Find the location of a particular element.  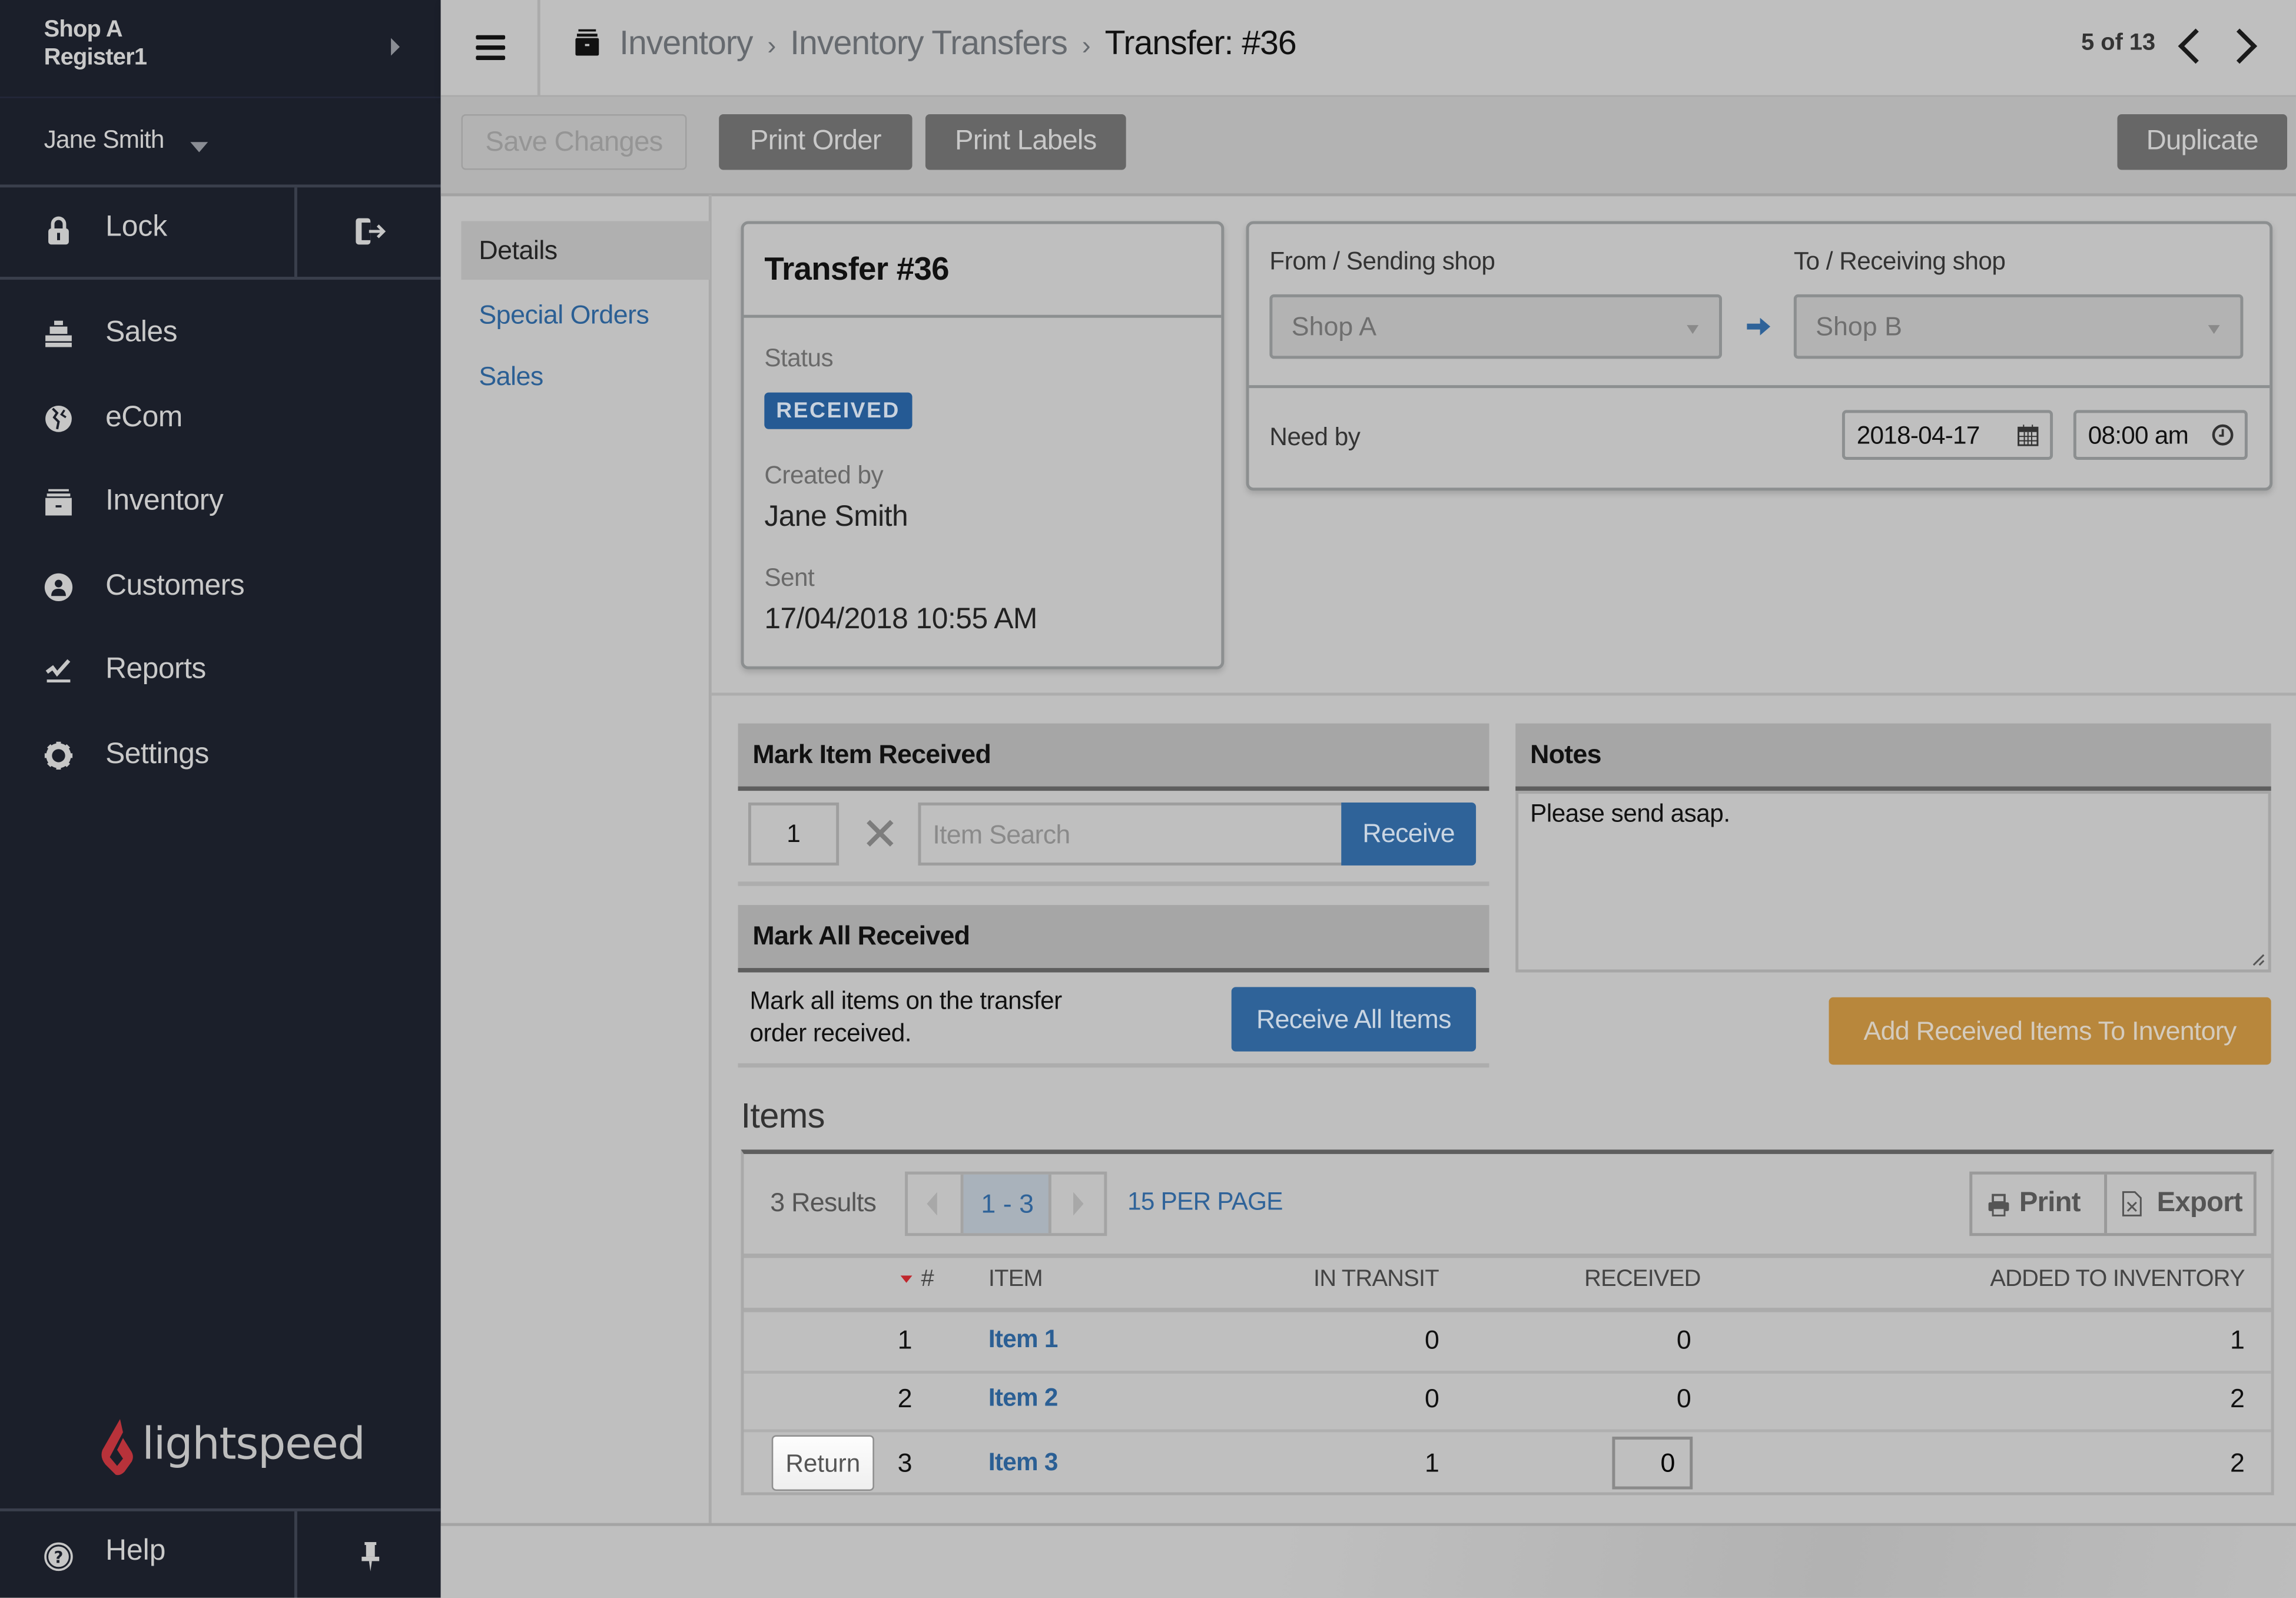

column-number: # is located at coordinates (927, 1280).